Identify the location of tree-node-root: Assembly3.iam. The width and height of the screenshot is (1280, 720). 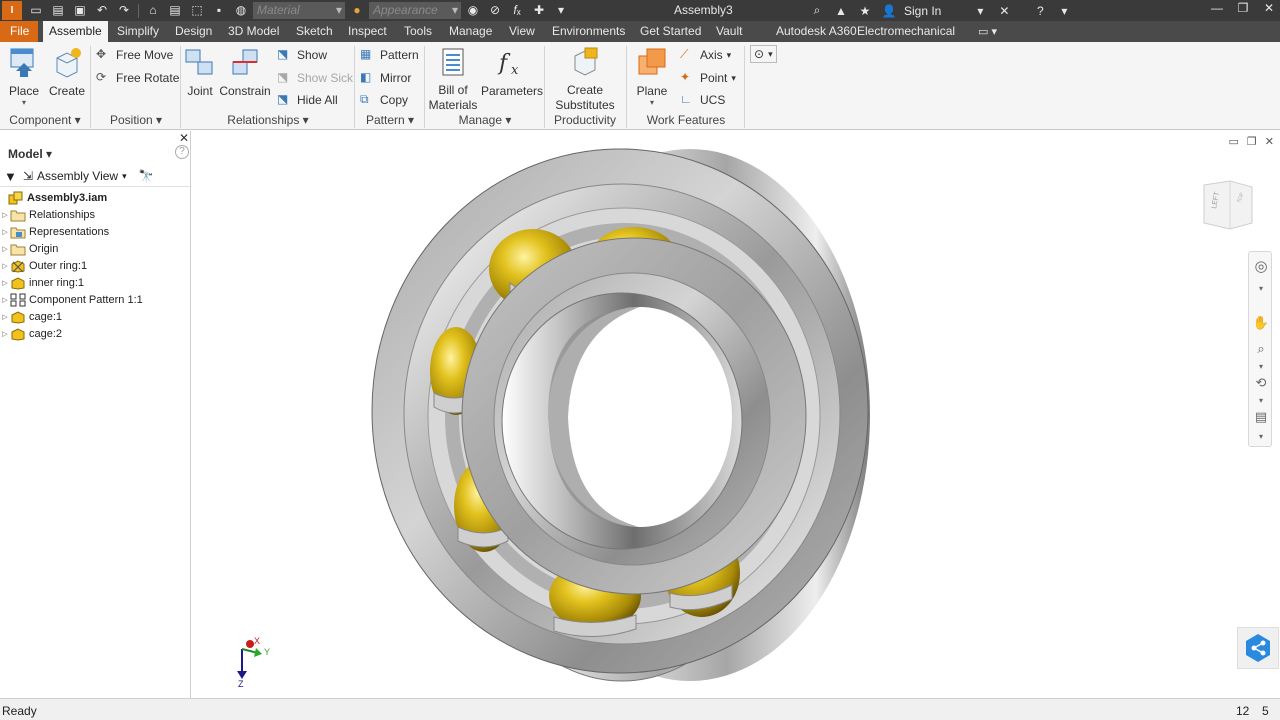
(57, 197).